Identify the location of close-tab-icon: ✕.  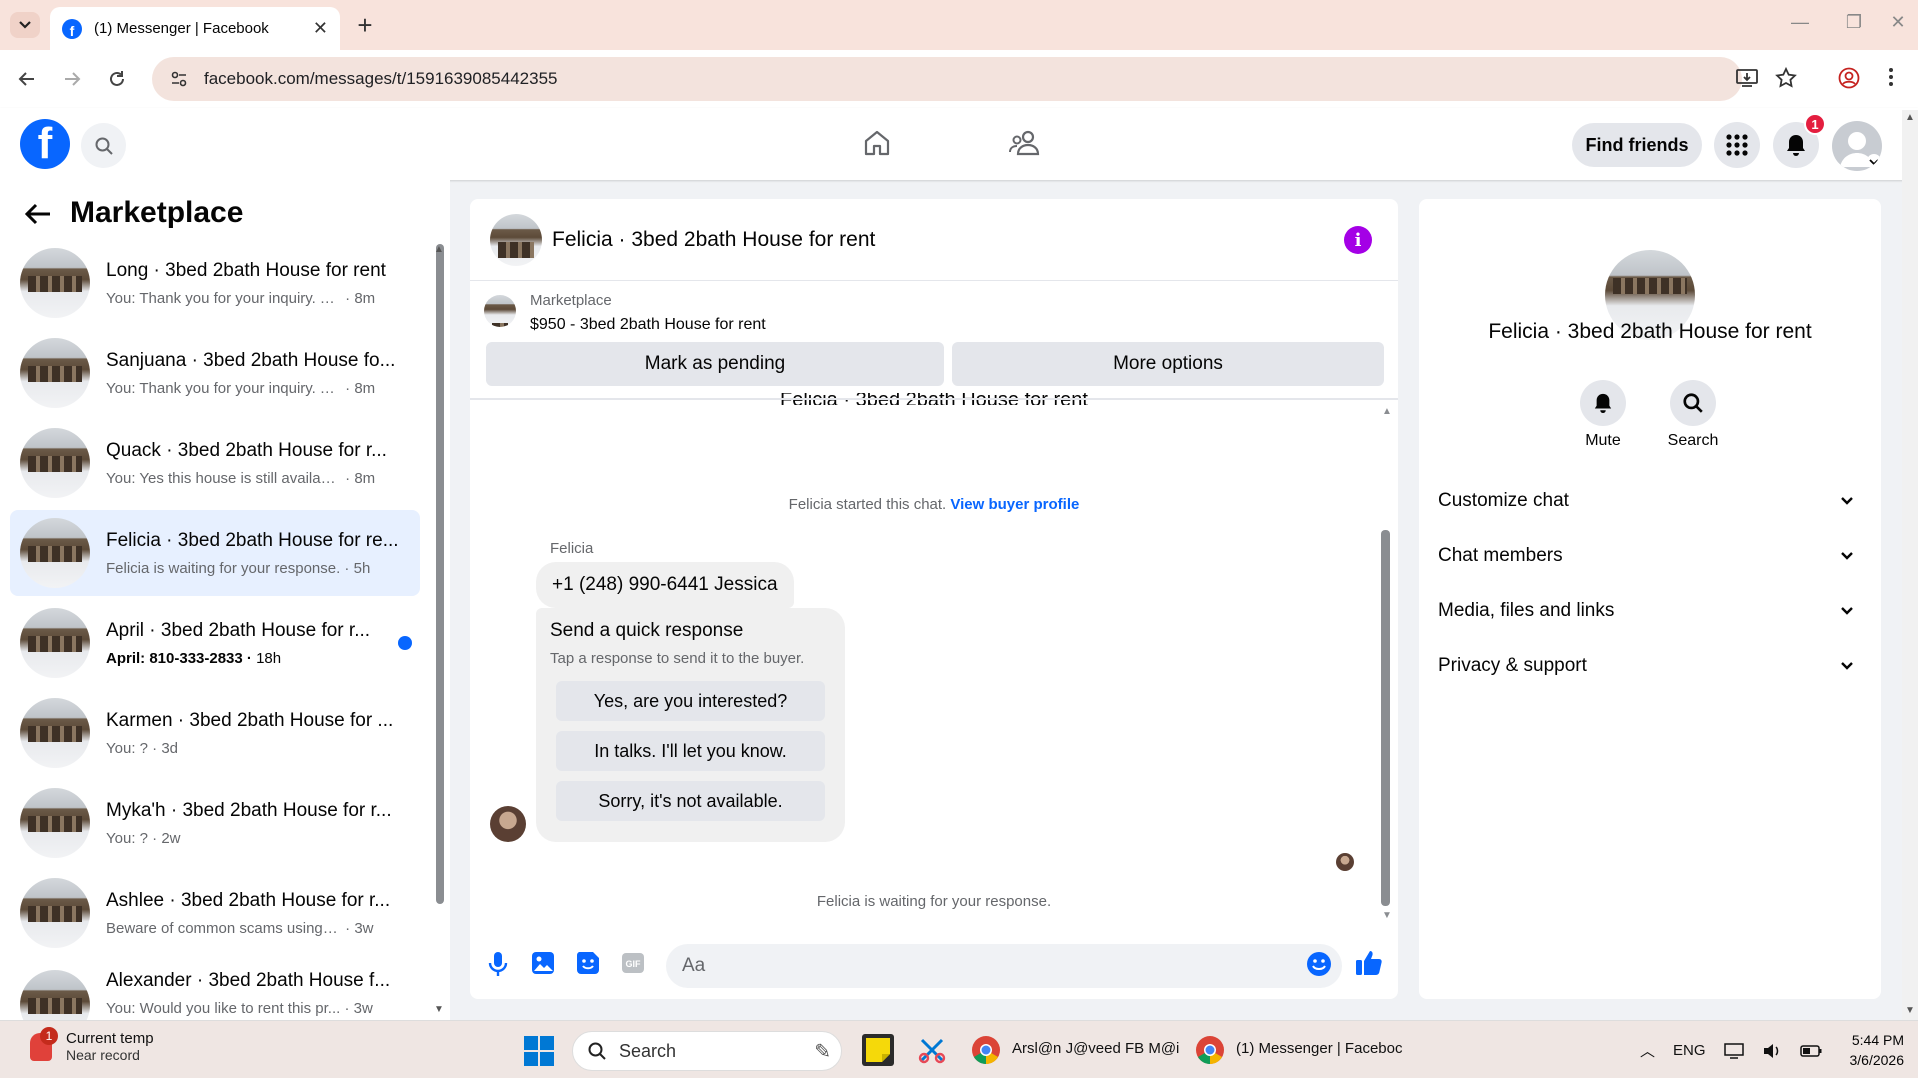
(320, 28).